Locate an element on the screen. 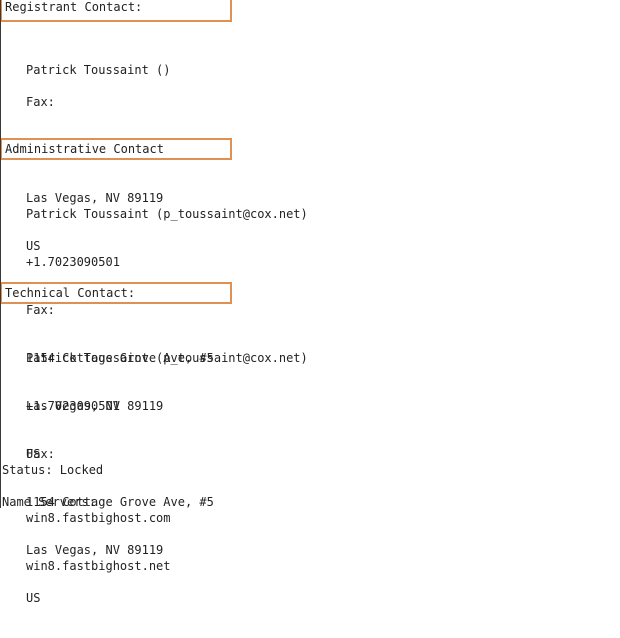 This screenshot has width=620, height=638. technical-phone: +1.7023090501 is located at coordinates (73, 406).